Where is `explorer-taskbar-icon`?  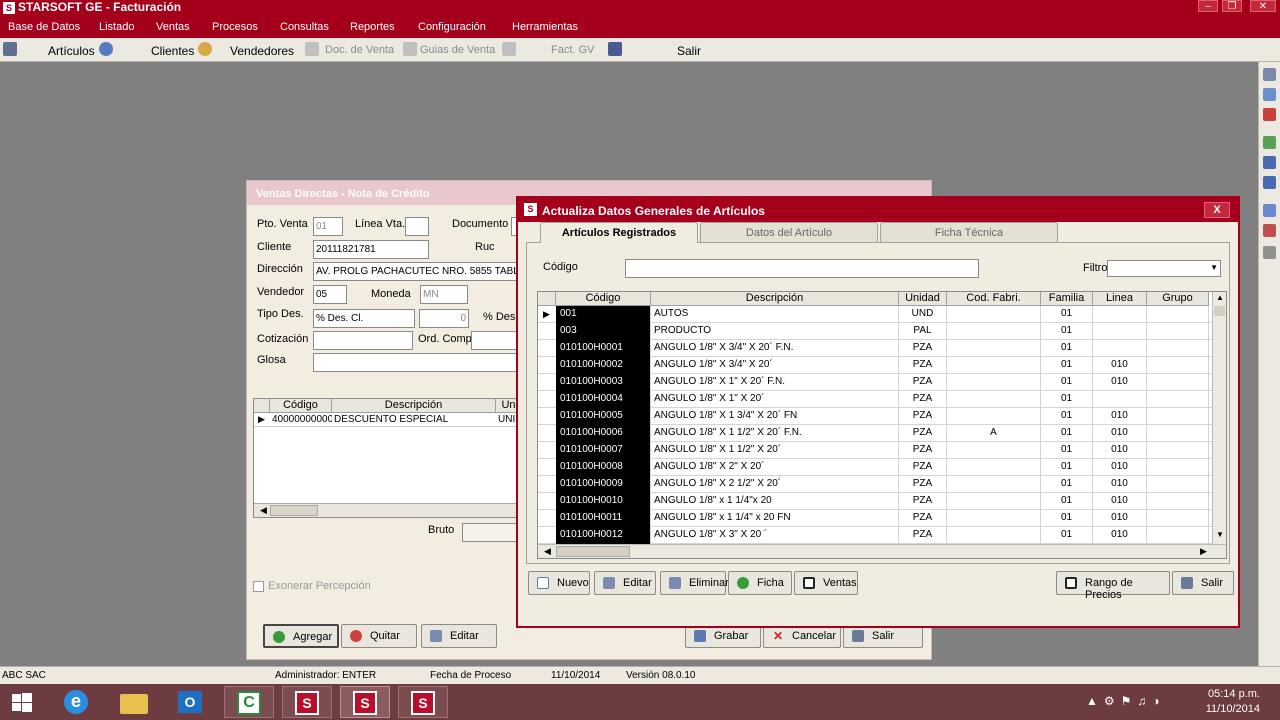 explorer-taskbar-icon is located at coordinates (135, 702).